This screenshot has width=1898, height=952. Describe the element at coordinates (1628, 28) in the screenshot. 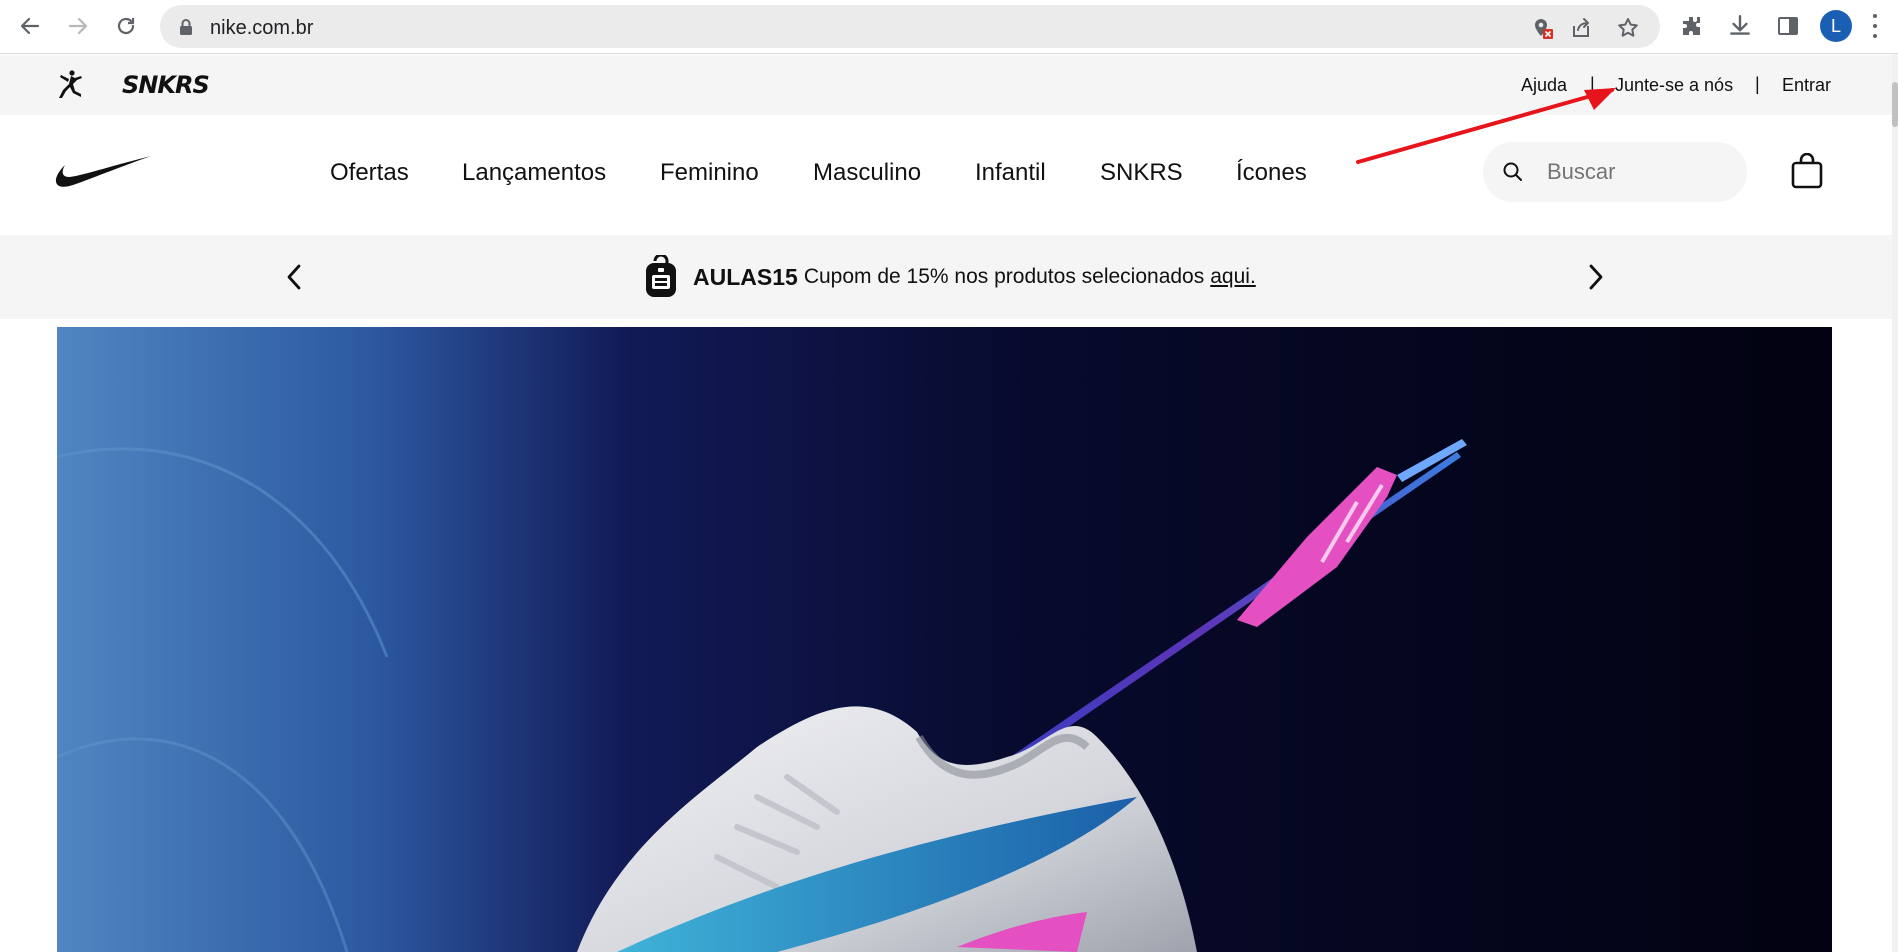

I see `bookmark-star-icon` at that location.